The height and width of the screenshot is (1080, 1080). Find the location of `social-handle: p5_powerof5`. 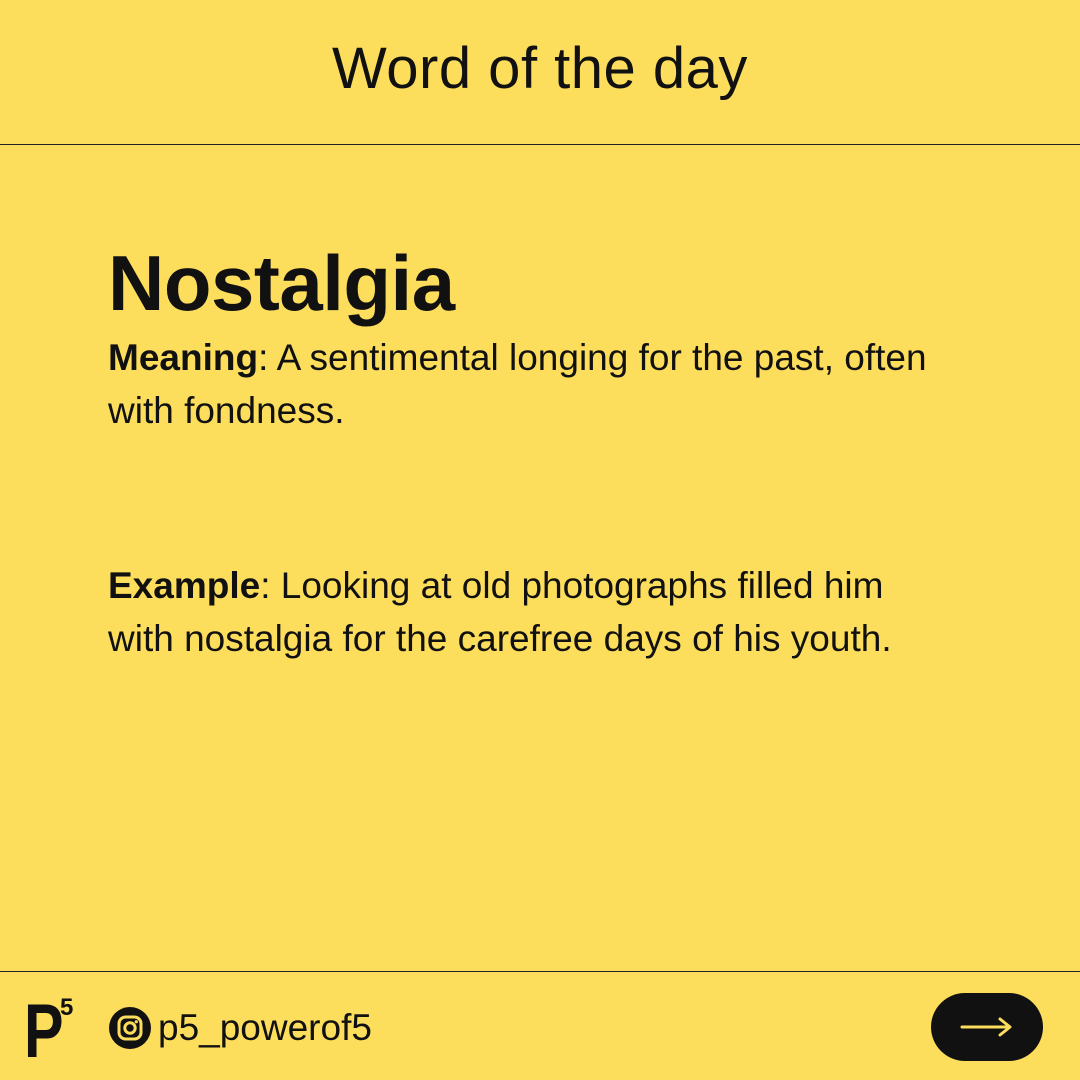

social-handle: p5_powerof5 is located at coordinates (240, 1028).